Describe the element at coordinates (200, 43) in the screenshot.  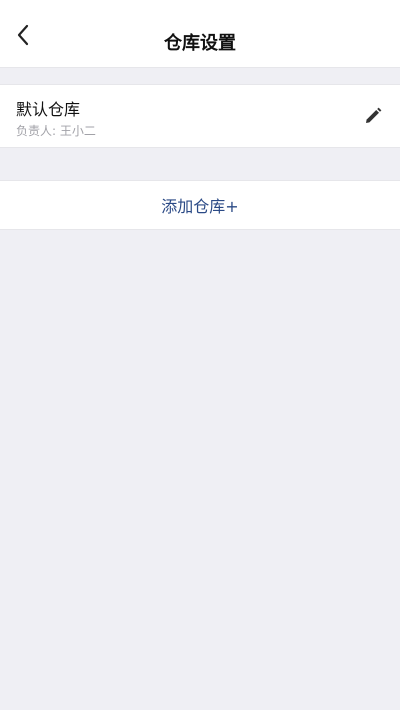
I see `page-title: 仓库设置` at that location.